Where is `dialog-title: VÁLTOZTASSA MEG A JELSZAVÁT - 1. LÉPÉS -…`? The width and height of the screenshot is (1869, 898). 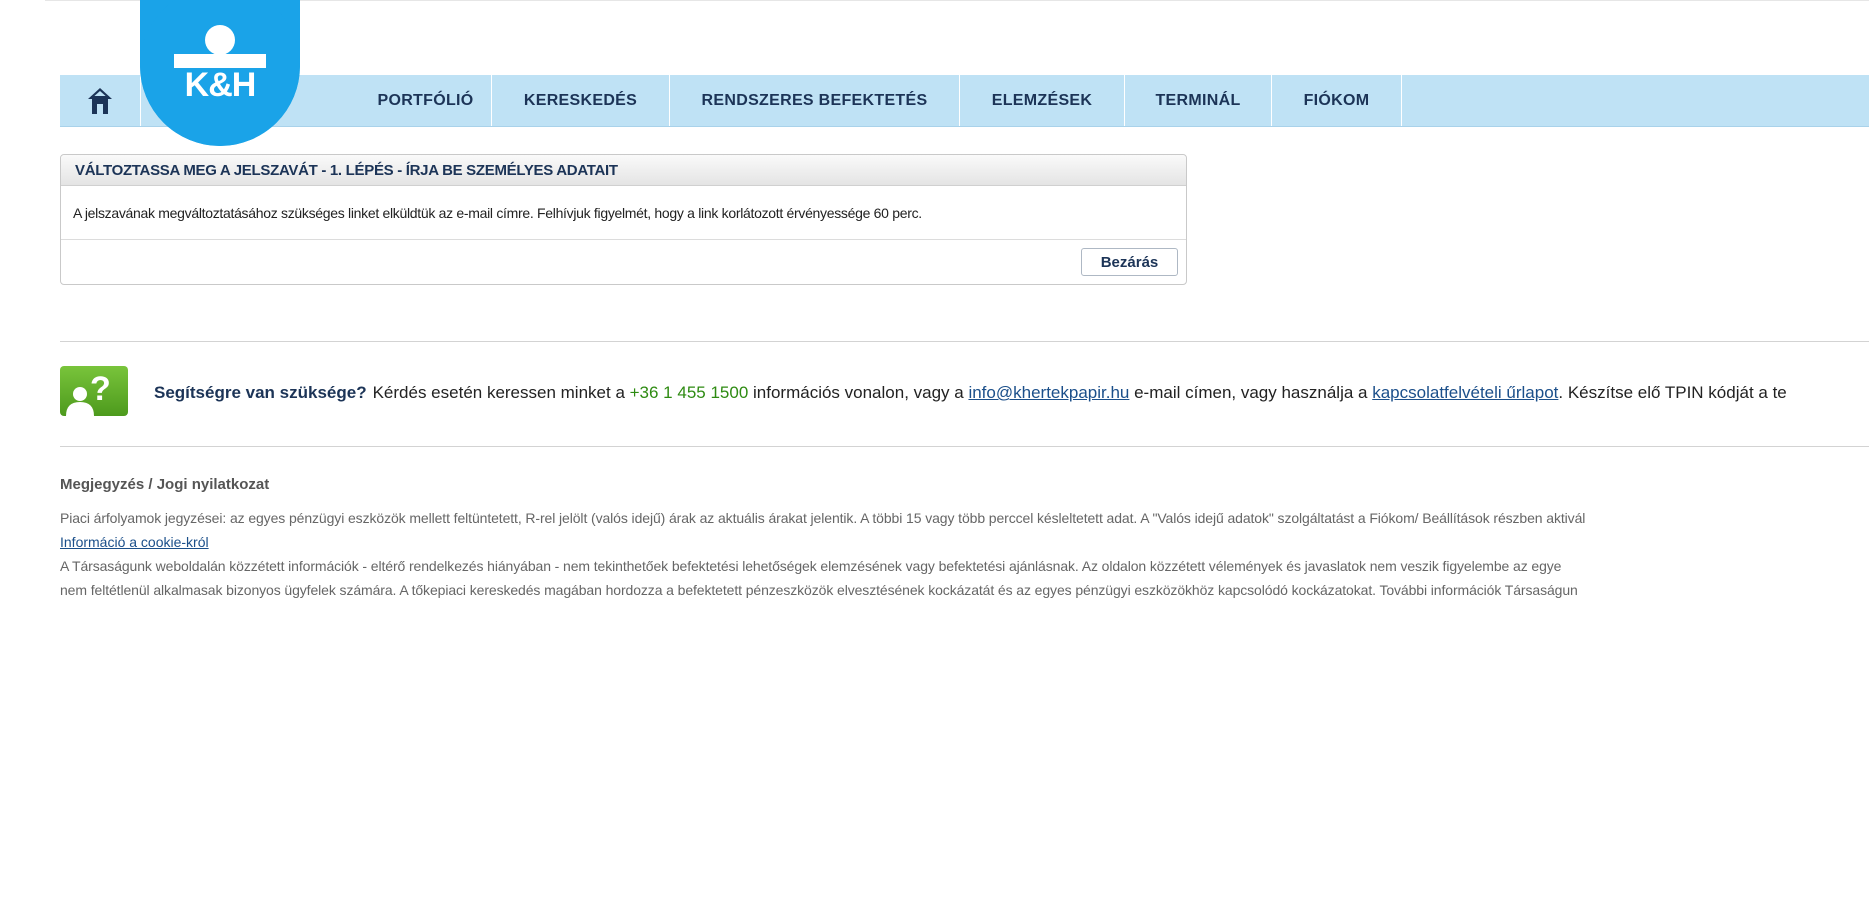
dialog-title: VÁLTOZTASSA MEG A JELSZAVÁT - 1. LÉPÉS -… is located at coordinates (623, 170).